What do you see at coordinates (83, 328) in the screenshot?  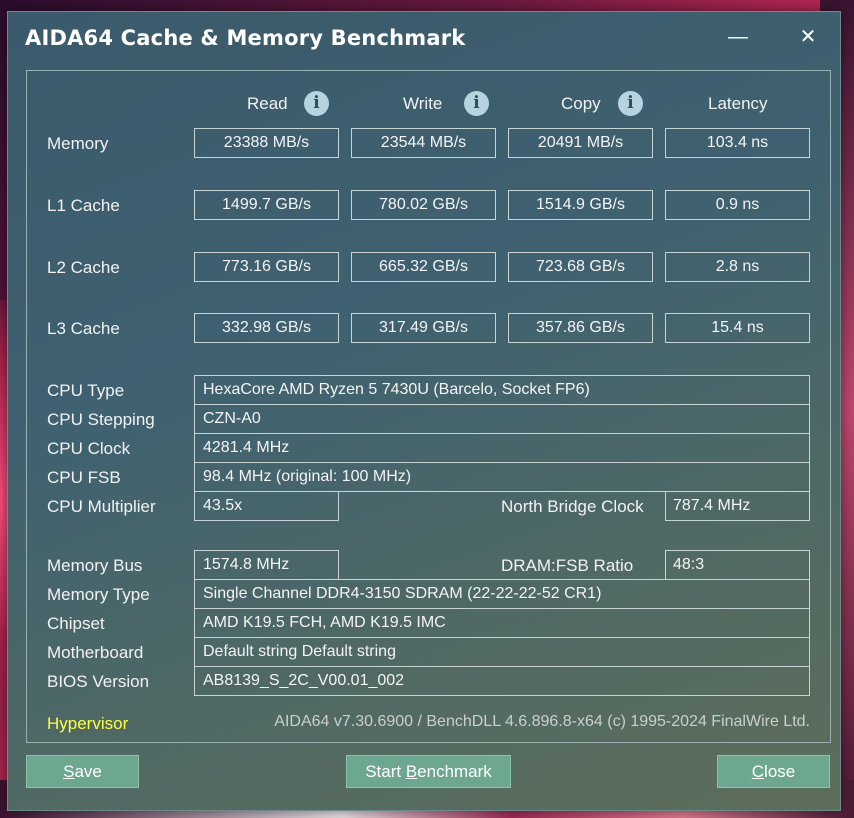 I see `row-label-l3: L3 Cache` at bounding box center [83, 328].